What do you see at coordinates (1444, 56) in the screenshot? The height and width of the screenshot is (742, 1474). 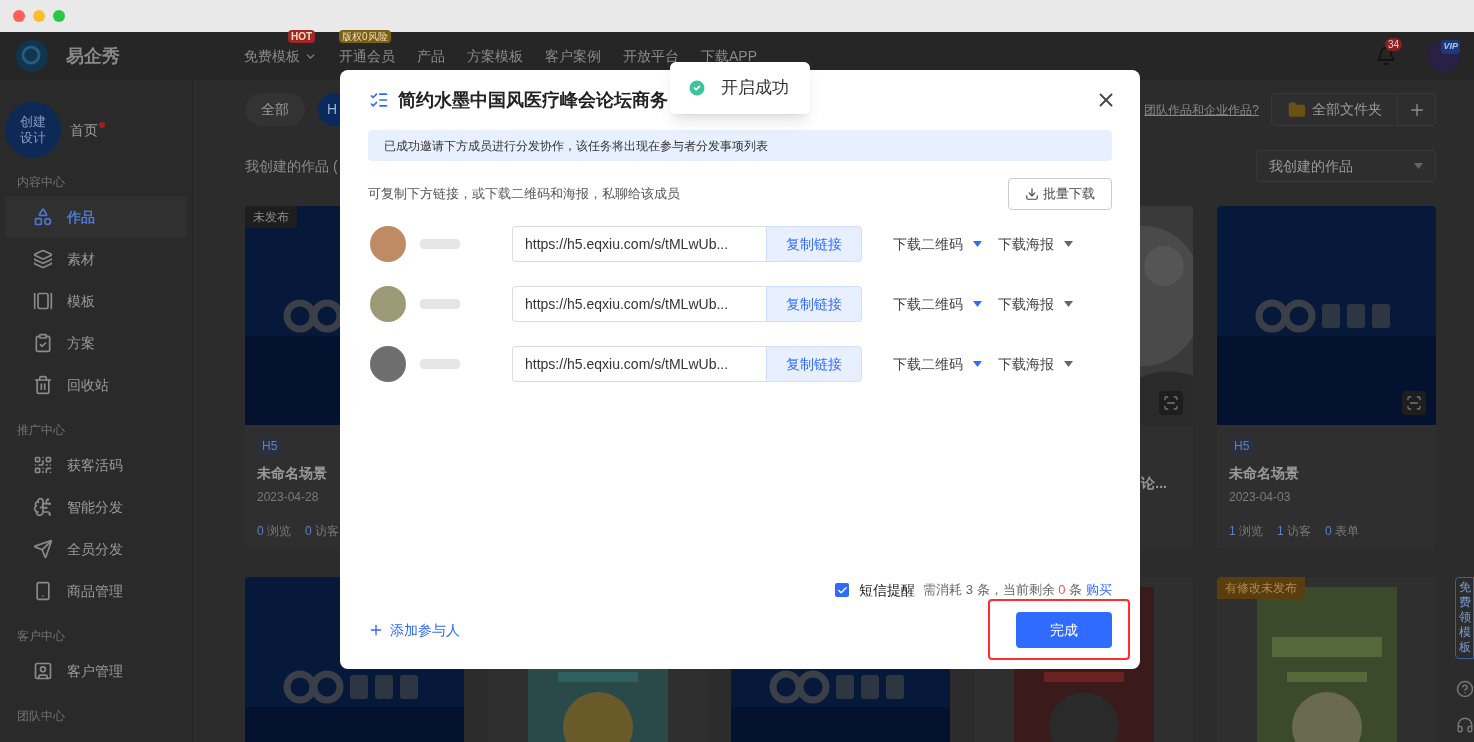 I see `user-avatar: VIP` at bounding box center [1444, 56].